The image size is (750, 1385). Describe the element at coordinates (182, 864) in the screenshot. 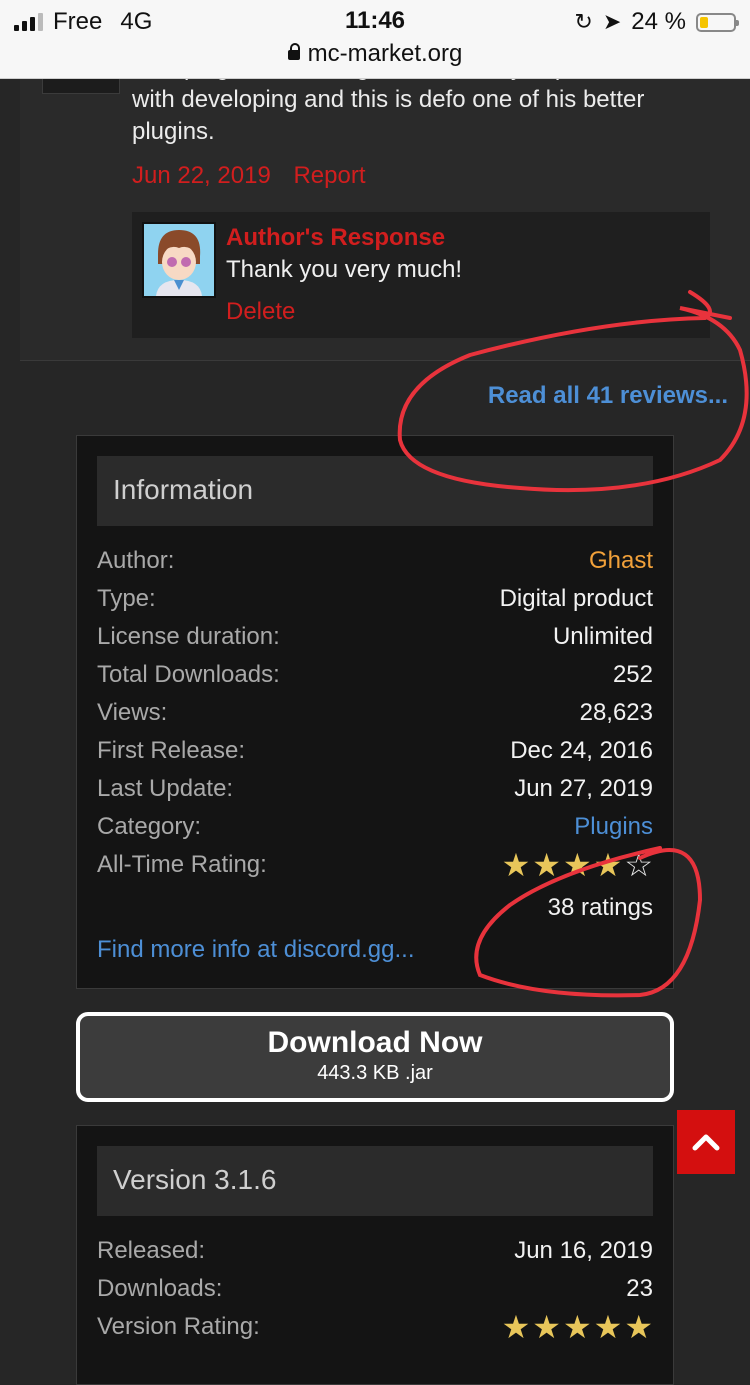

I see `info-label: All-Time Rating:` at that location.